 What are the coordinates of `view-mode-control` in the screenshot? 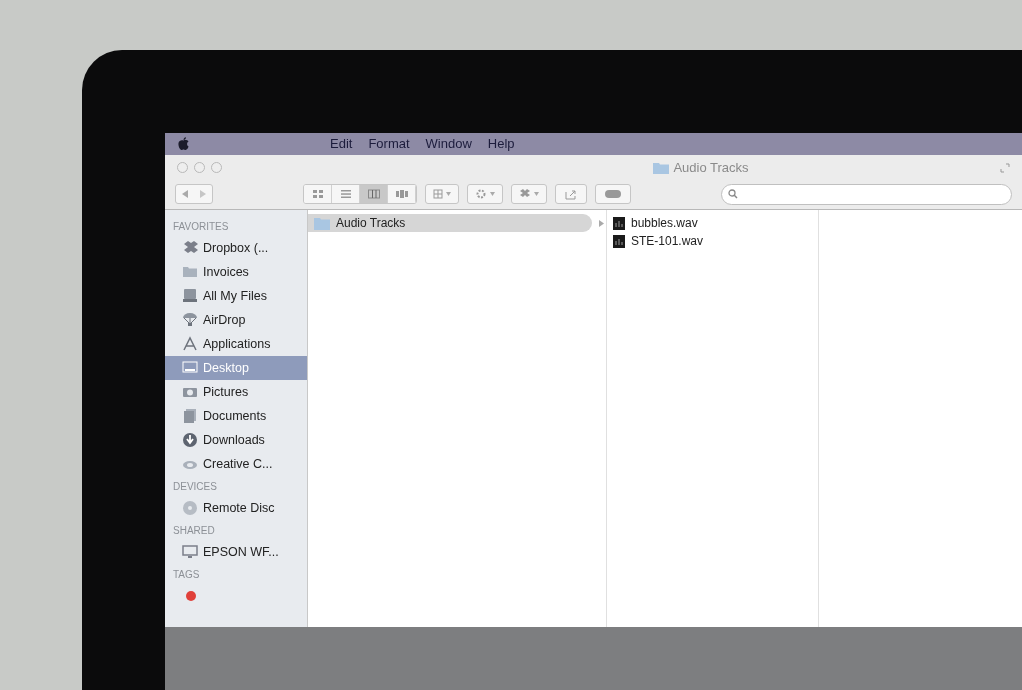 It's located at (360, 194).